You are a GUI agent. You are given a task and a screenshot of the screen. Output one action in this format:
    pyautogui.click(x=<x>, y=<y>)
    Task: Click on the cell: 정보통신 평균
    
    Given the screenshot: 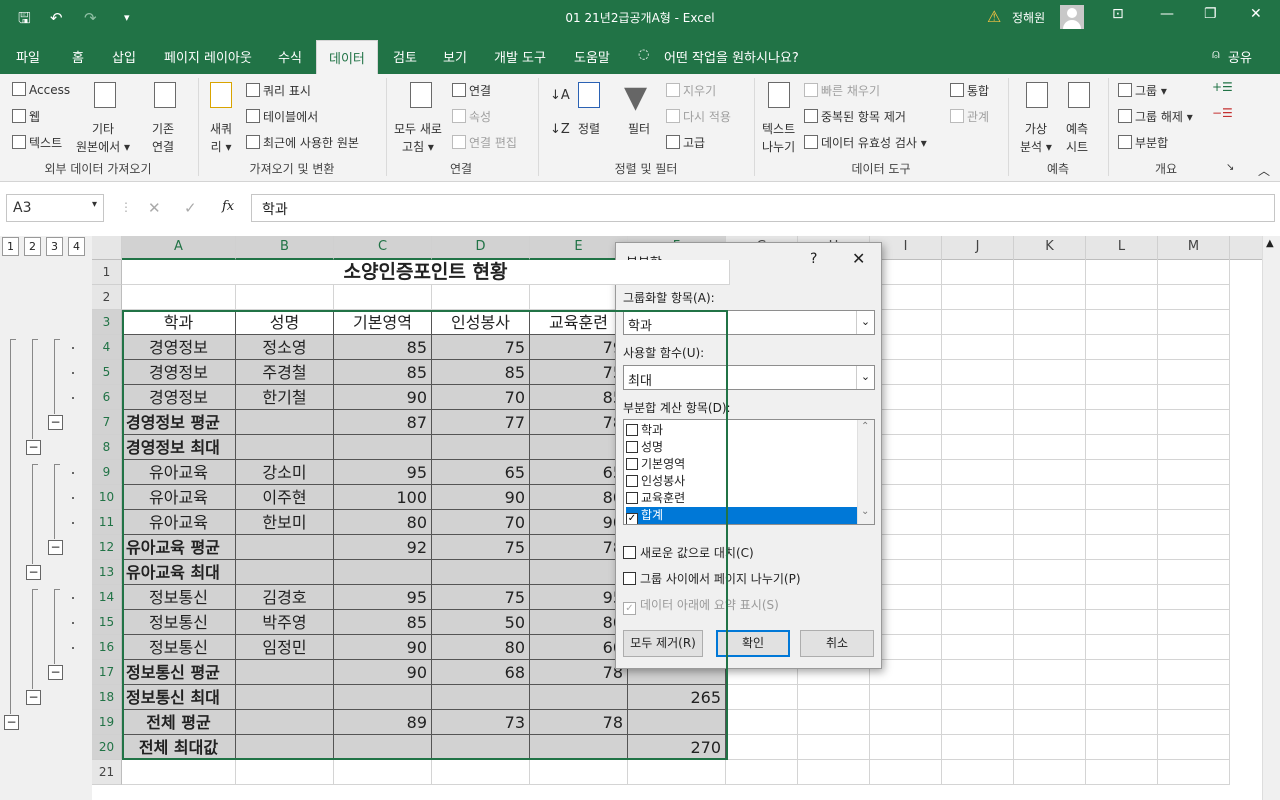 What is the action you would take?
    pyautogui.click(x=179, y=672)
    